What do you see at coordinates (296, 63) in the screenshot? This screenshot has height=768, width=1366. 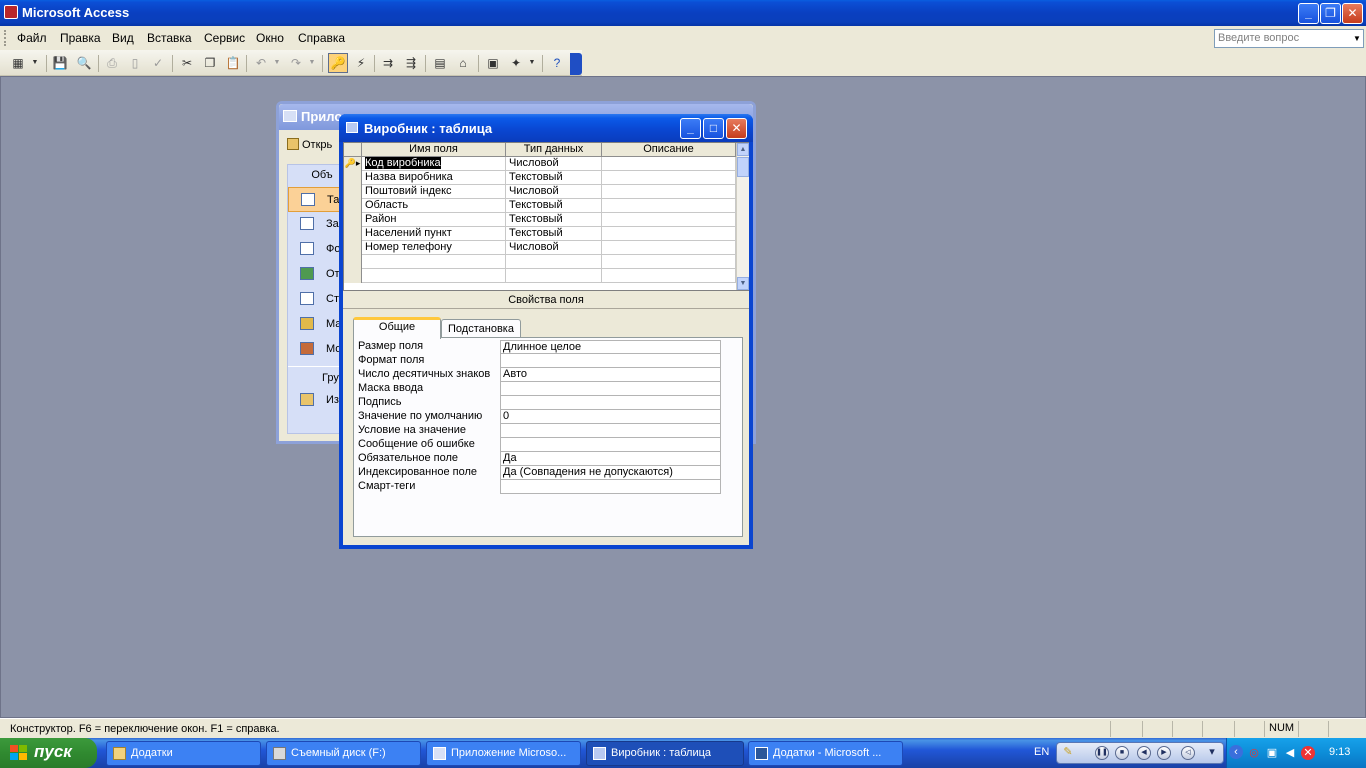 I see `redo-icon: ↷` at bounding box center [296, 63].